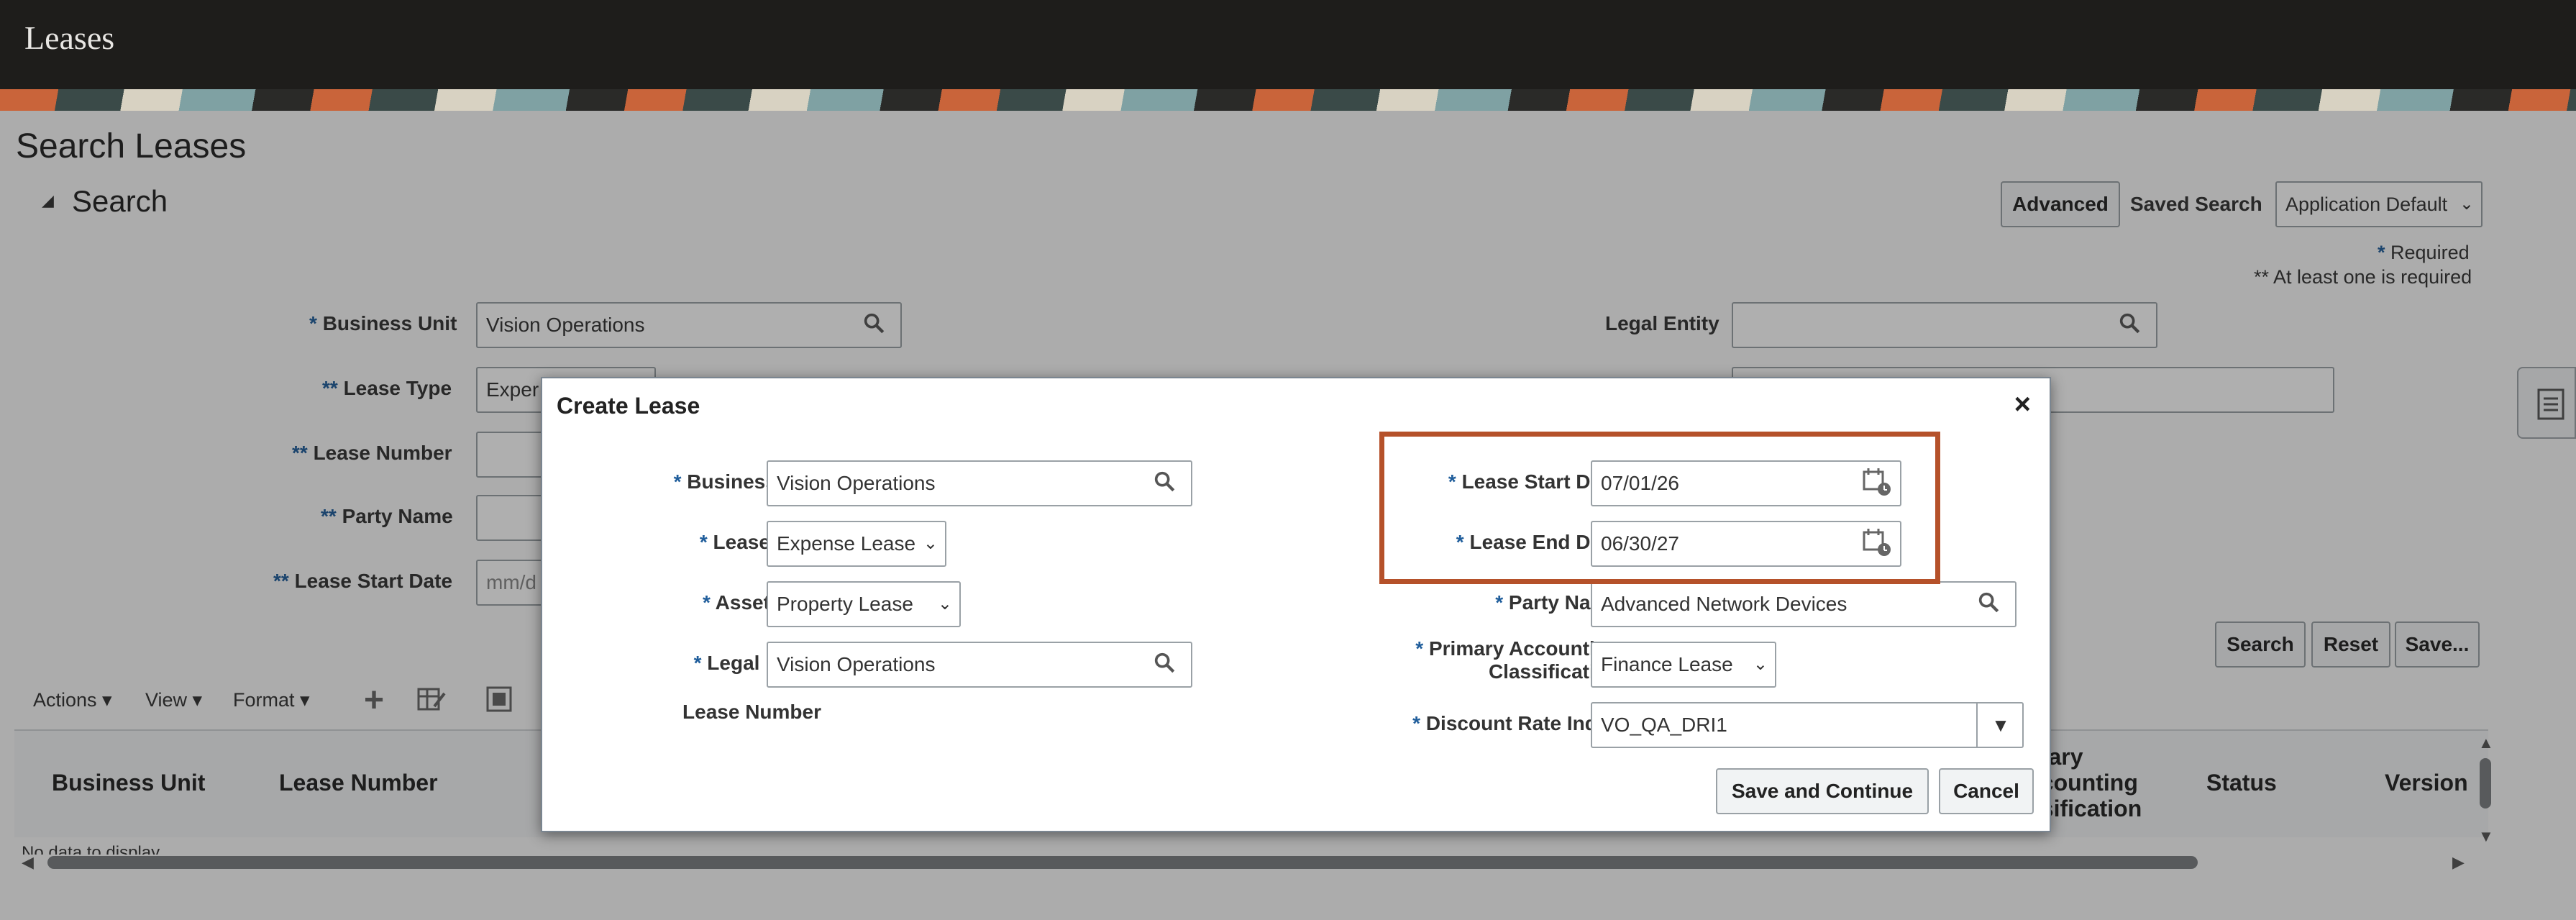  Describe the element at coordinates (1288, 100) in the screenshot. I see `header-banner-image` at that location.